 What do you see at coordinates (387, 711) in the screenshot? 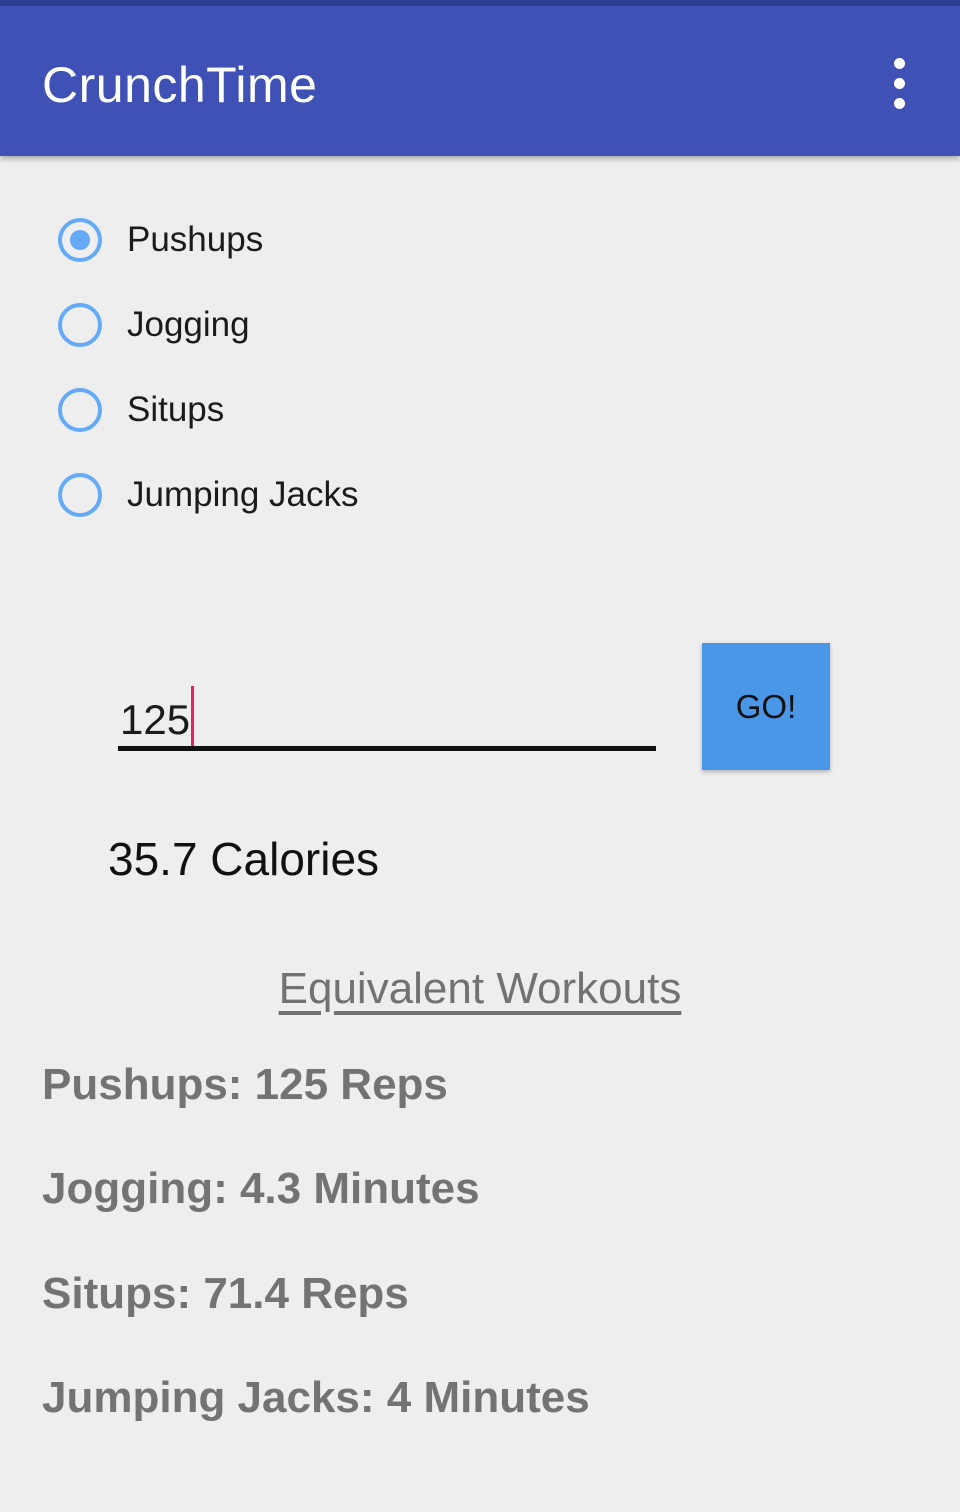
I see `reps-input: 125` at bounding box center [387, 711].